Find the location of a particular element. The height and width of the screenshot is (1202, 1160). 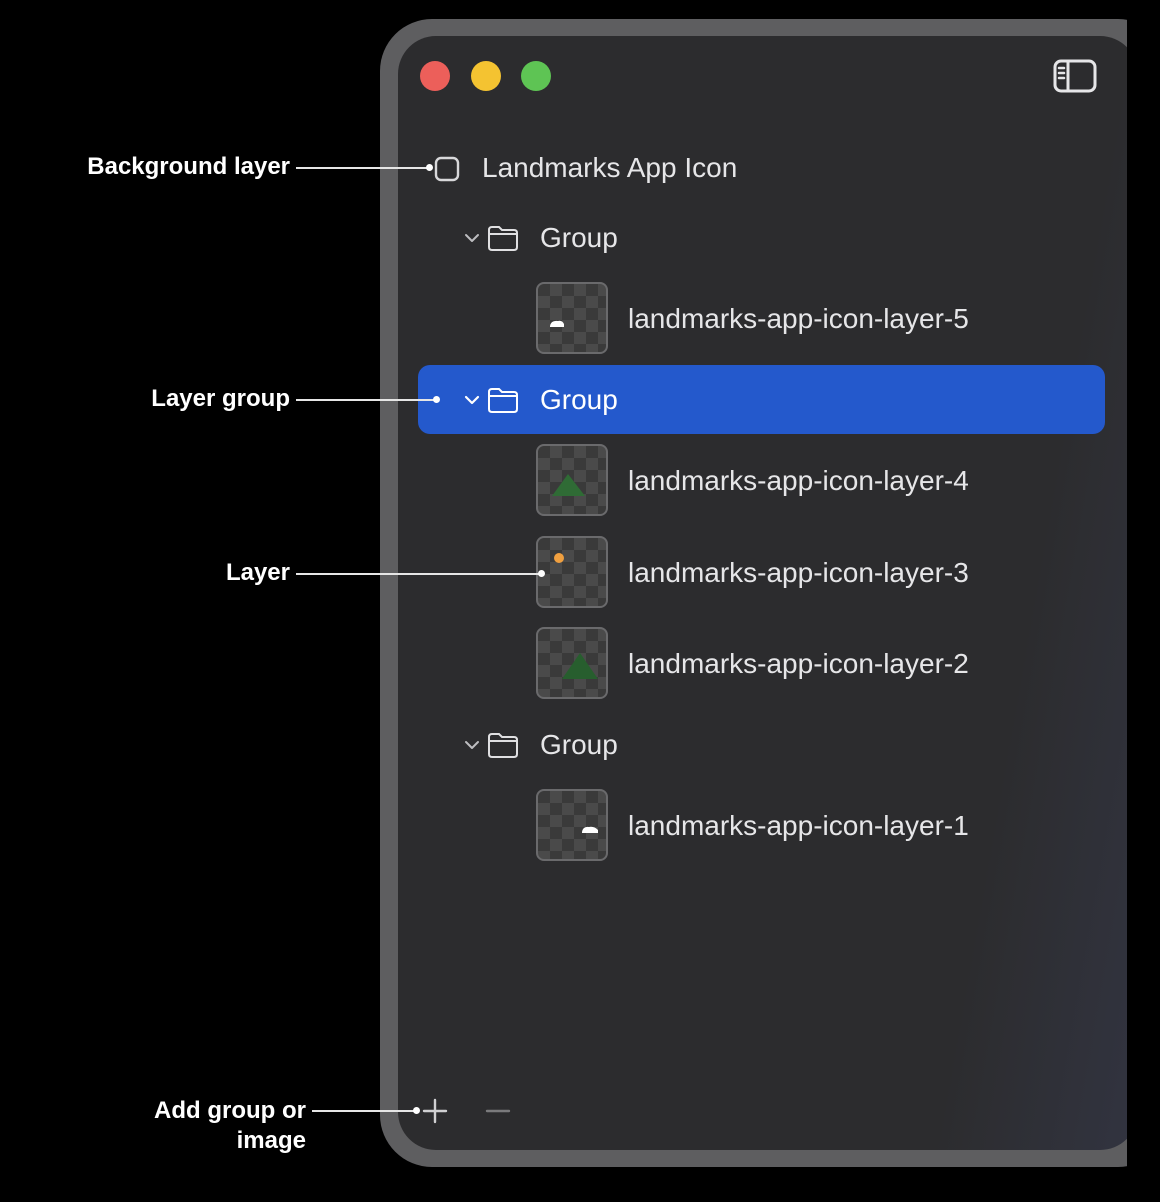

group-row-2-selected is located at coordinates (761, 399).